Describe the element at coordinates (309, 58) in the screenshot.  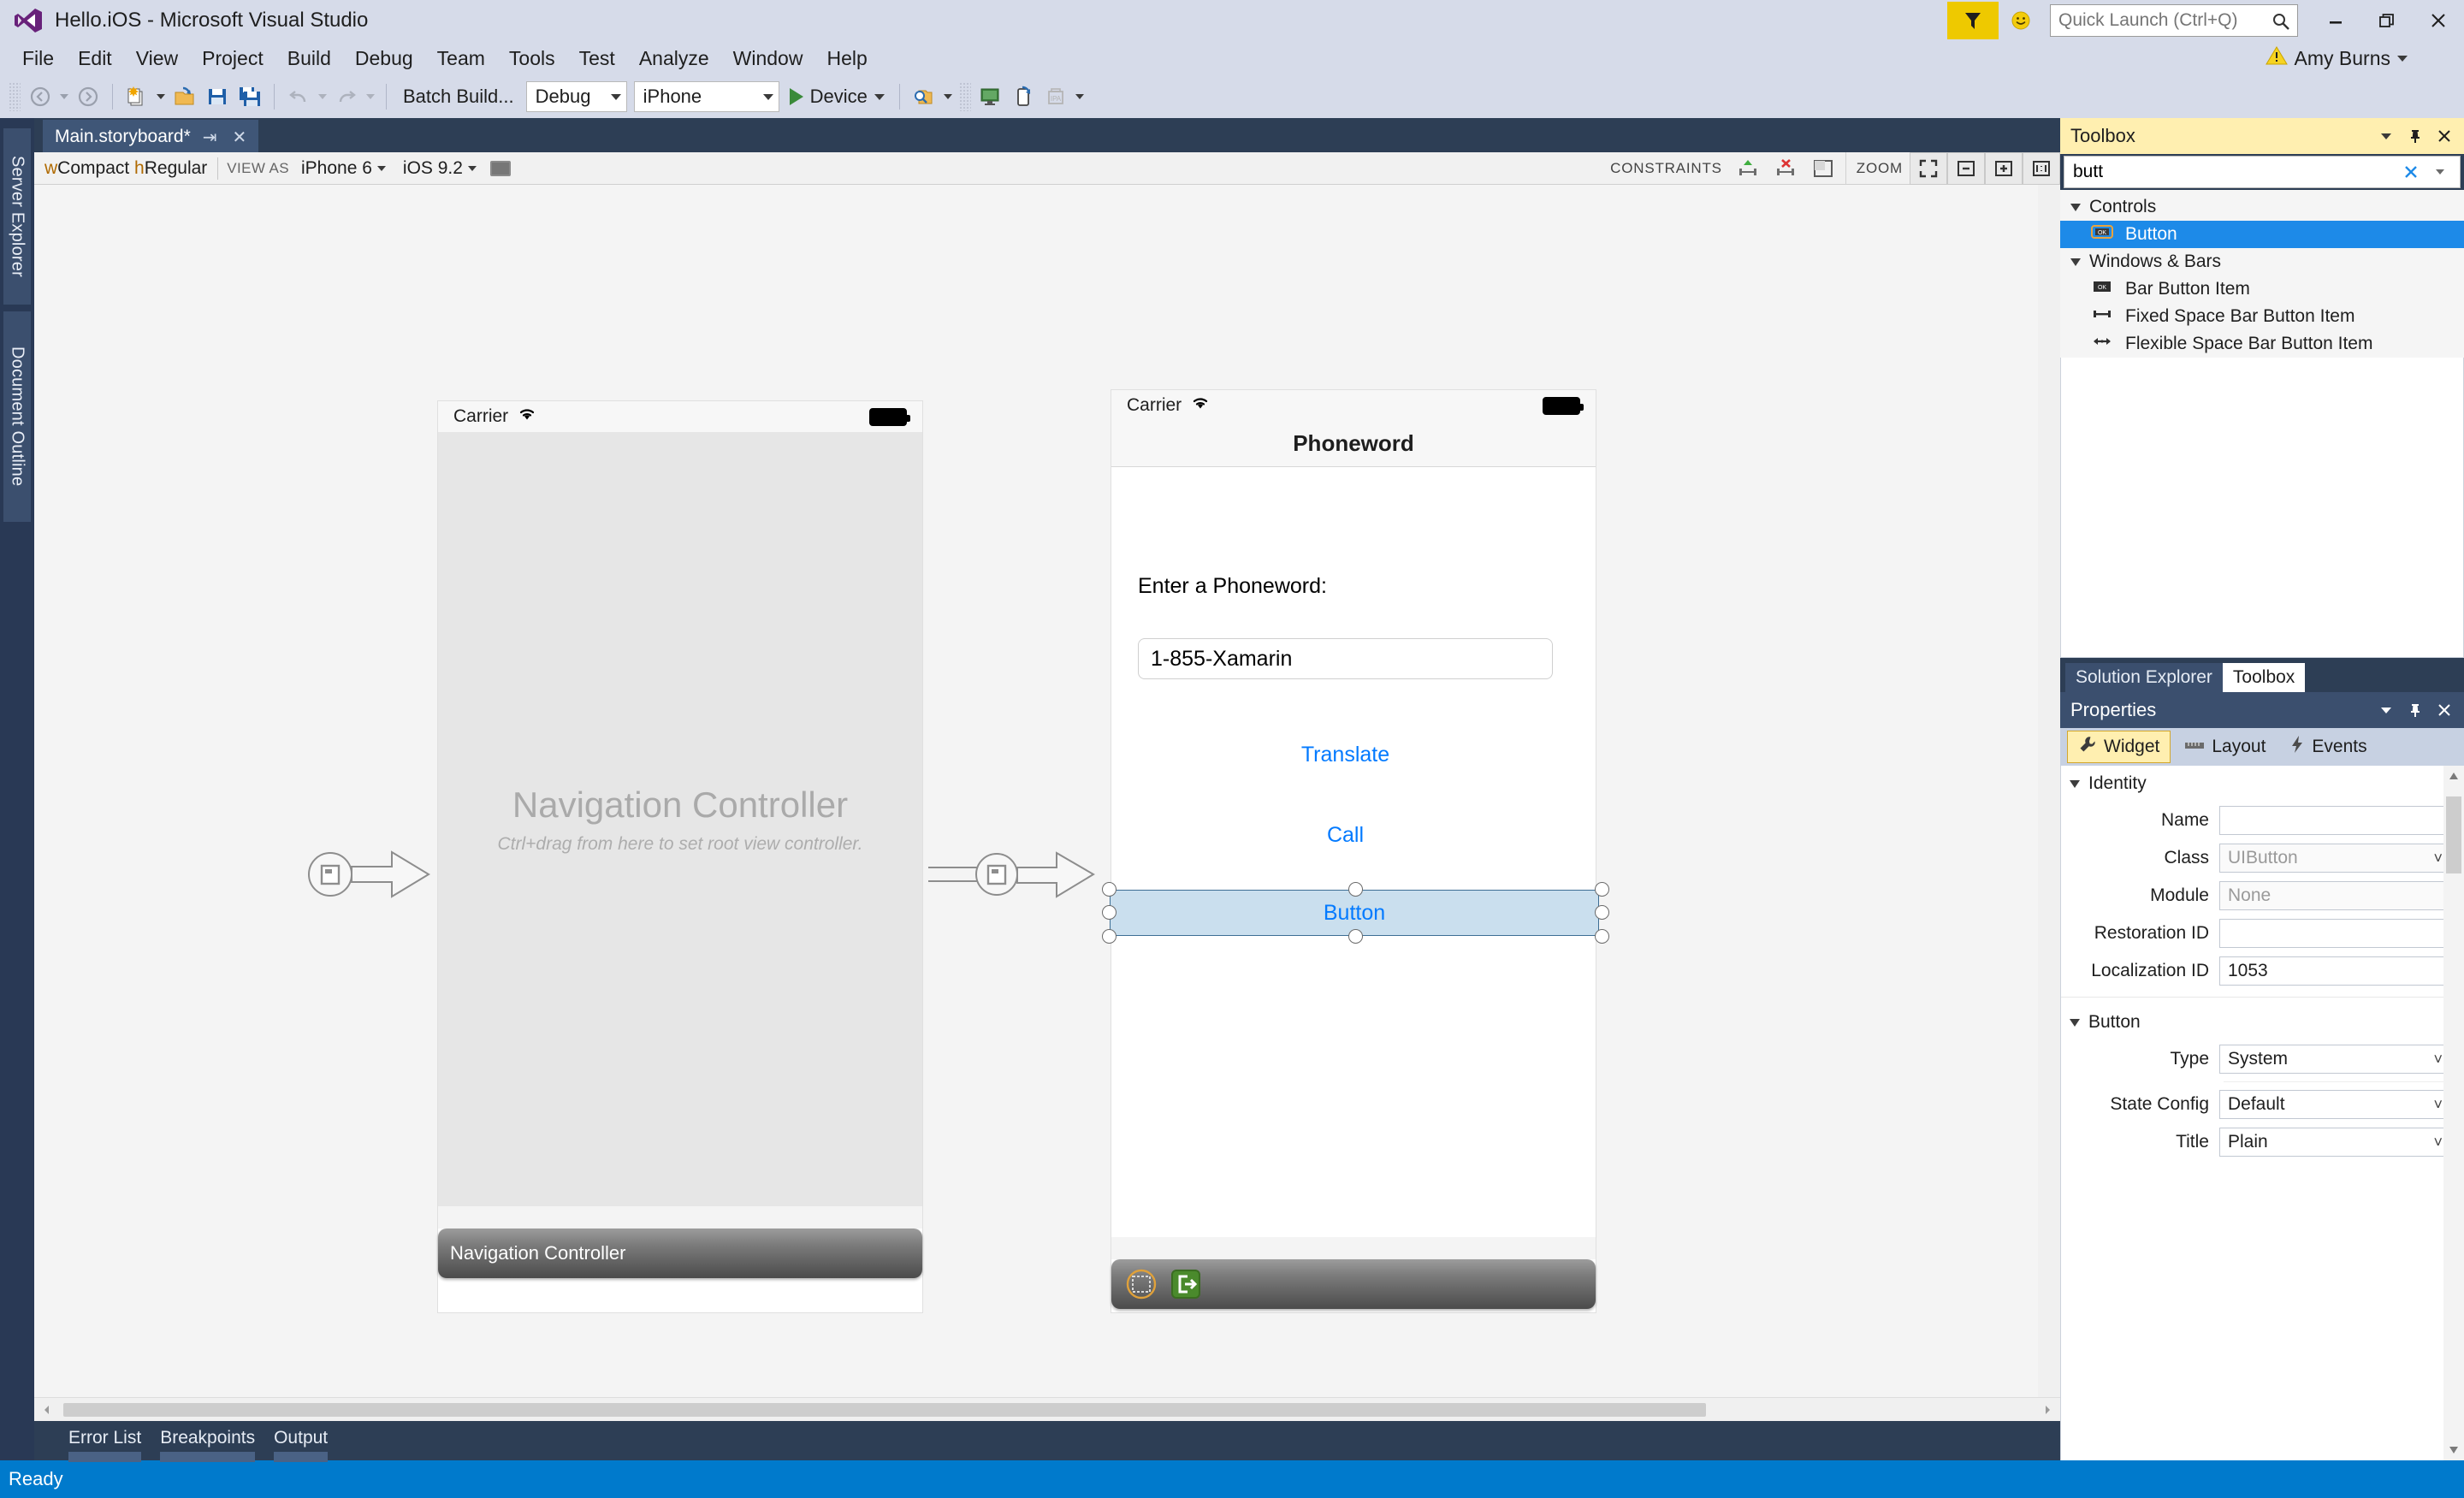
I see `menu-build: Build` at that location.